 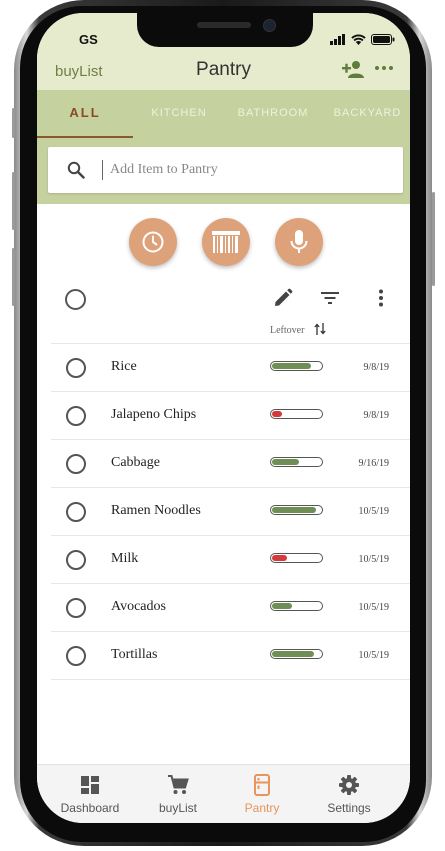 I want to click on search-box, so click(x=225, y=170).